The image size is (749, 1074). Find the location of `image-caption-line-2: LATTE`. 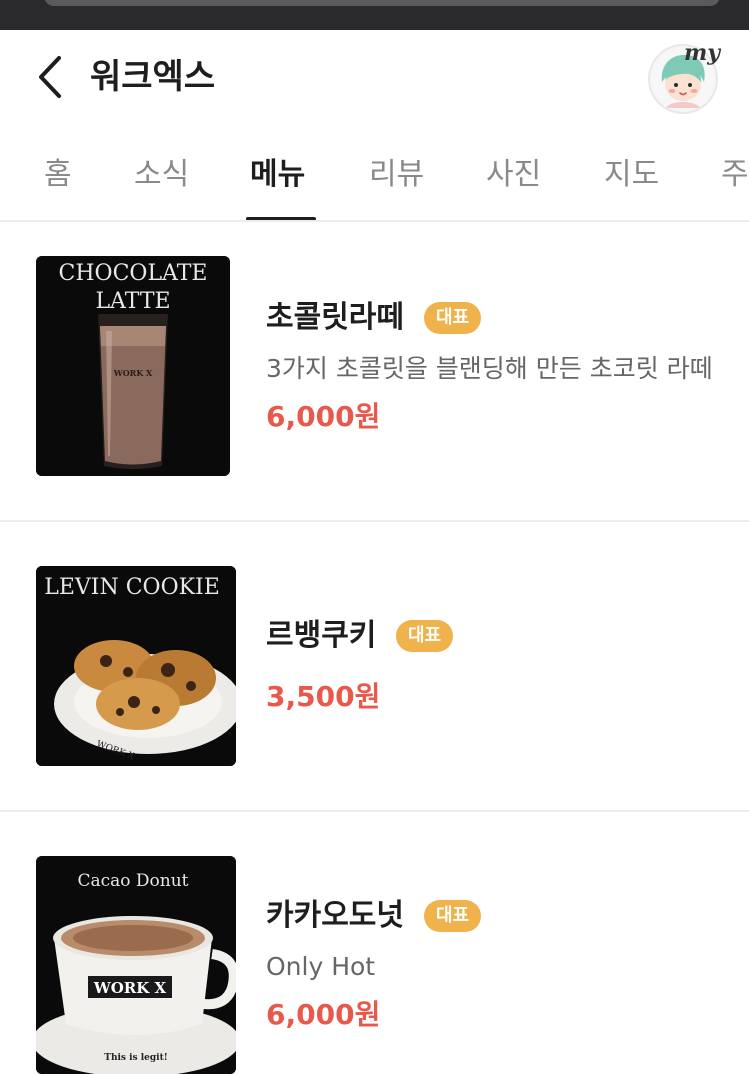

image-caption-line-2: LATTE is located at coordinates (132, 301).